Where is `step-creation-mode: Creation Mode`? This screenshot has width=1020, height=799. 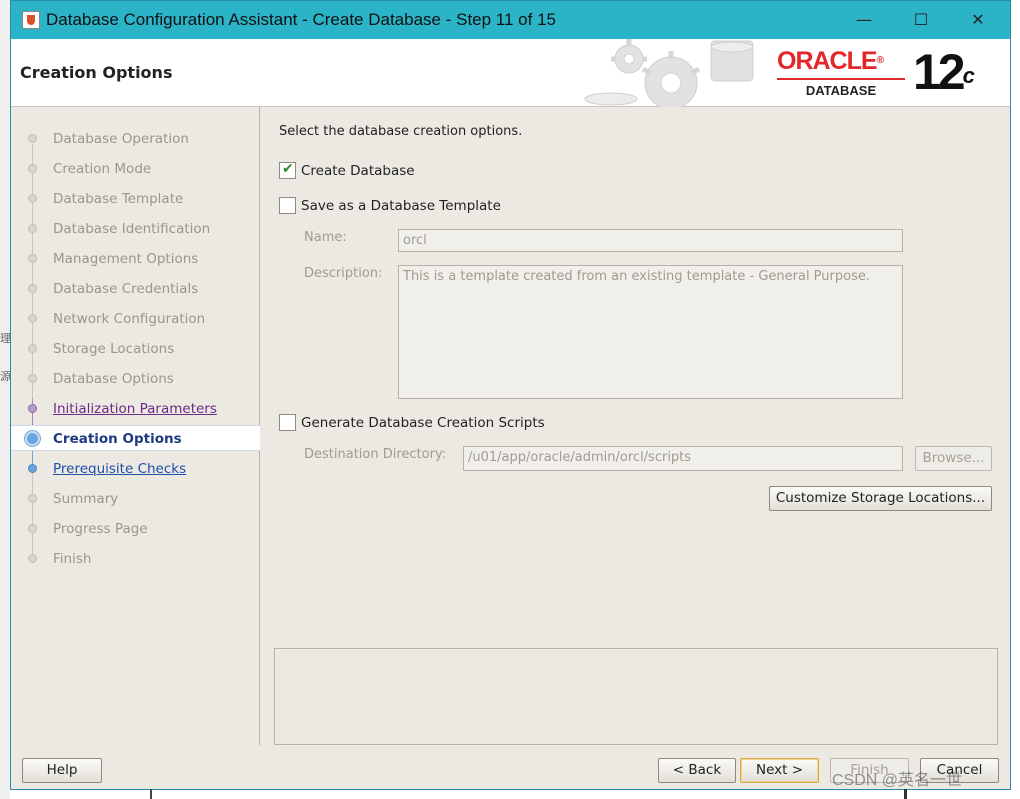
step-creation-mode: Creation Mode is located at coordinates (135, 169).